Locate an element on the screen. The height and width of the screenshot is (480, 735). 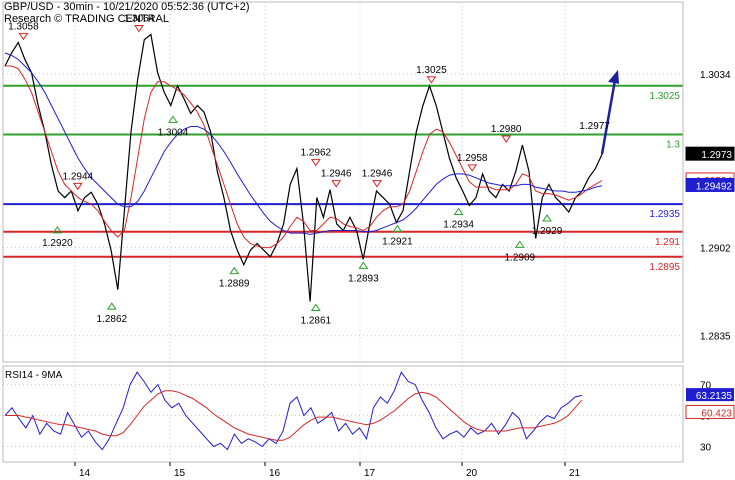
rsi-value-label: 63.2135 is located at coordinates (714, 396).